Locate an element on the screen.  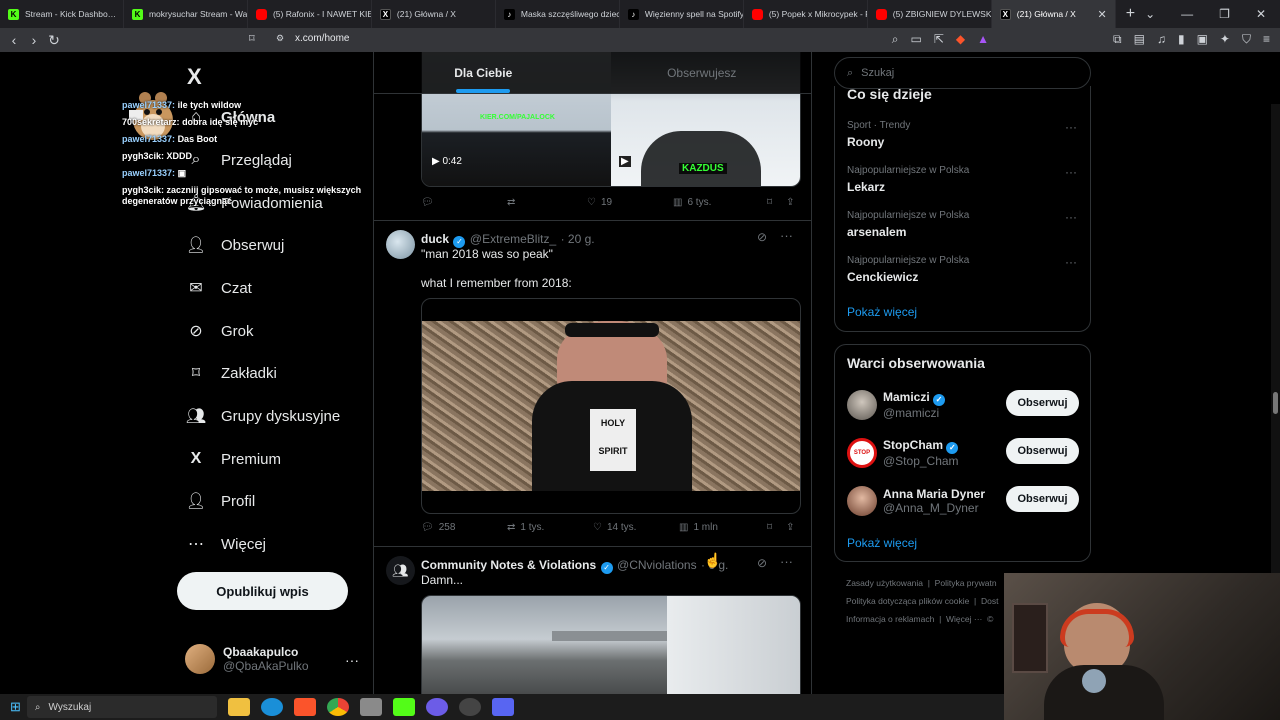
search-input: ⌕ Szukaj is located at coordinates (962, 73).